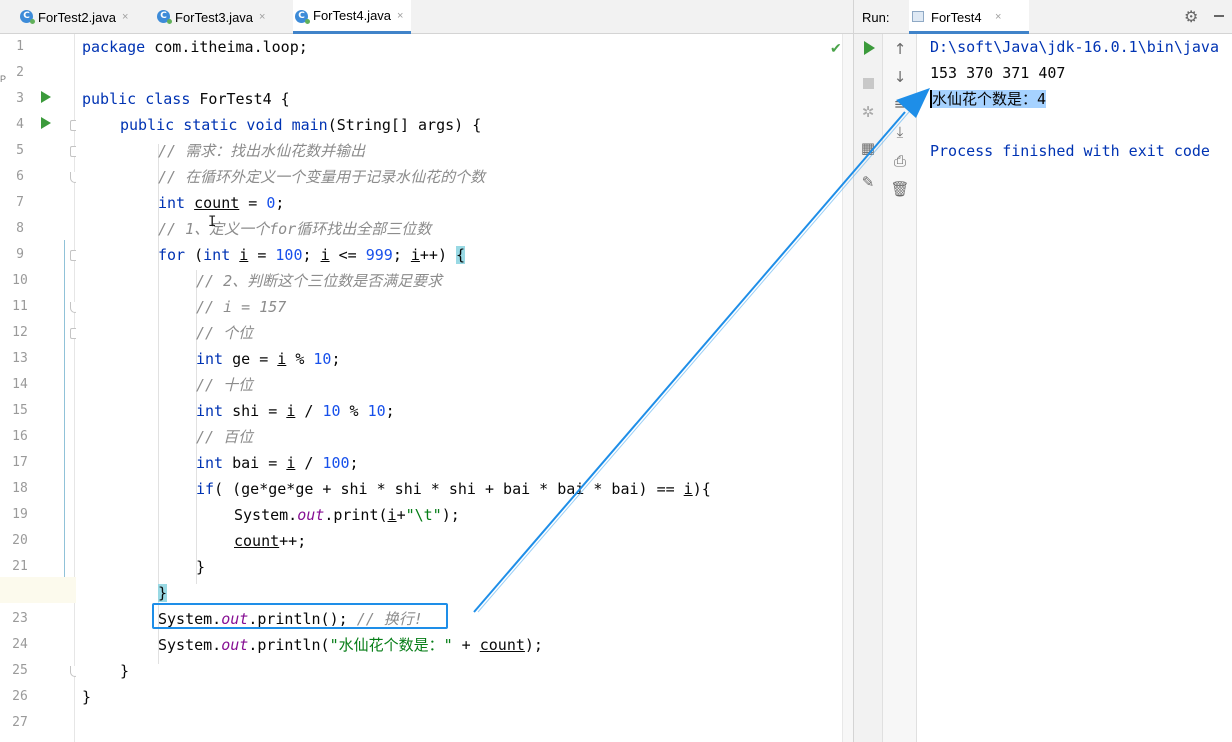  I want to click on console-output-numbers: 153 370 371 407, so click(998, 73).